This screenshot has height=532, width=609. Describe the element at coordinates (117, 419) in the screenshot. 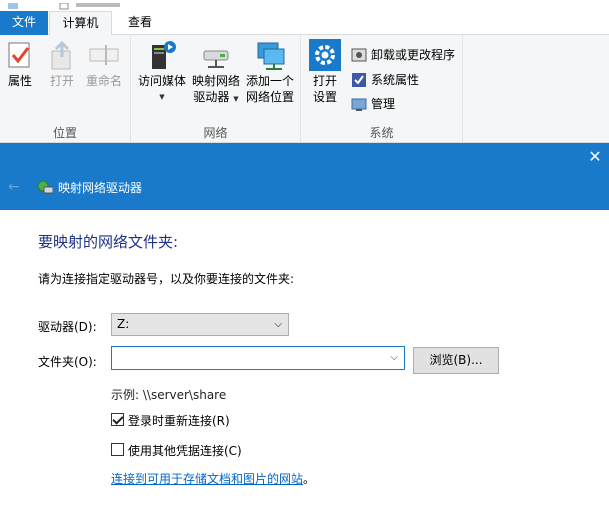

I see `reconnect-checkbox` at that location.